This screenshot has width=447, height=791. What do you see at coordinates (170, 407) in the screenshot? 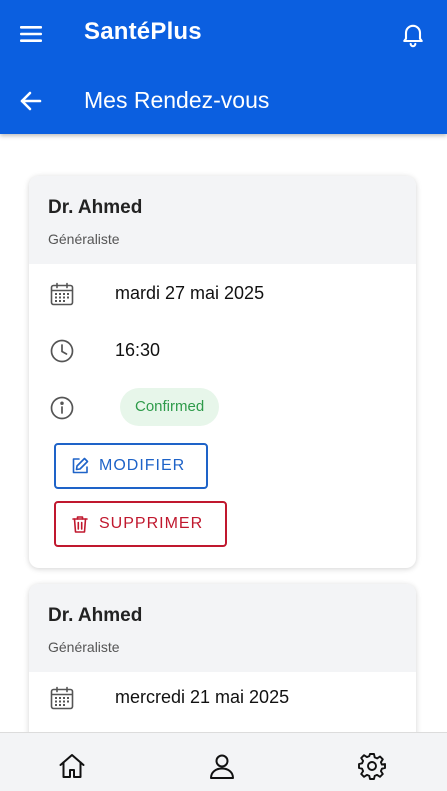
I see `status-badge: Confirmed` at bounding box center [170, 407].